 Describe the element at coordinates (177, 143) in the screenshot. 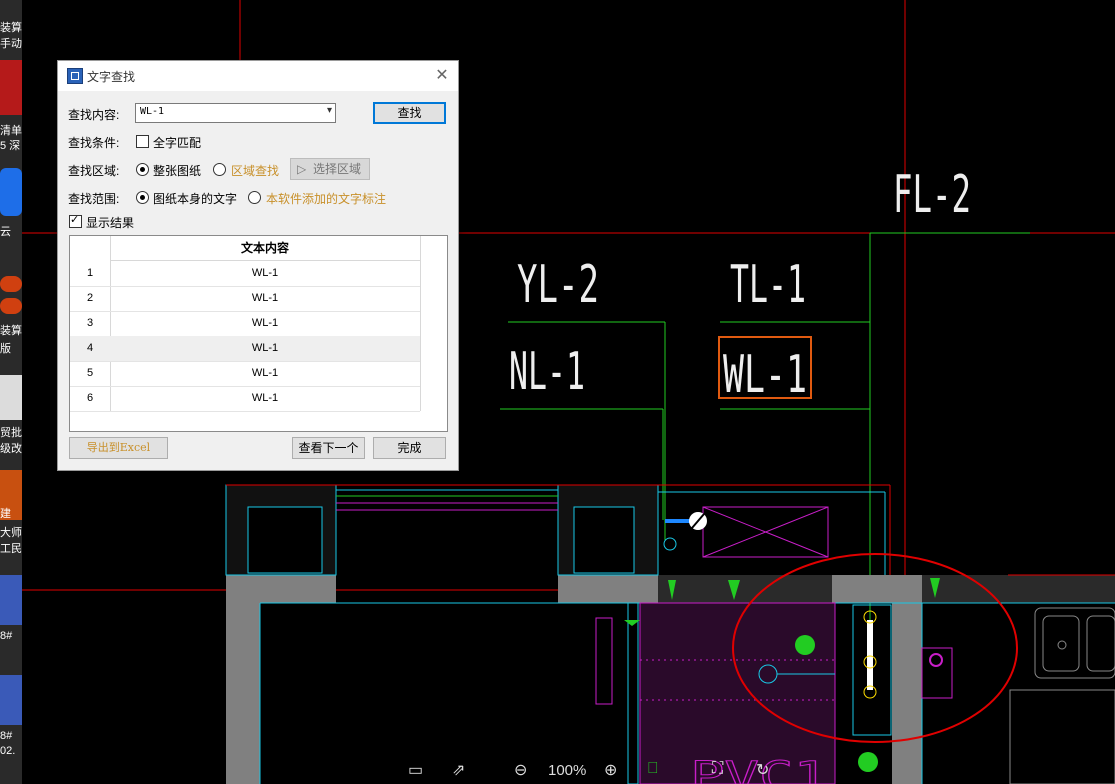

I see `whole-word-label: 全字匹配` at that location.